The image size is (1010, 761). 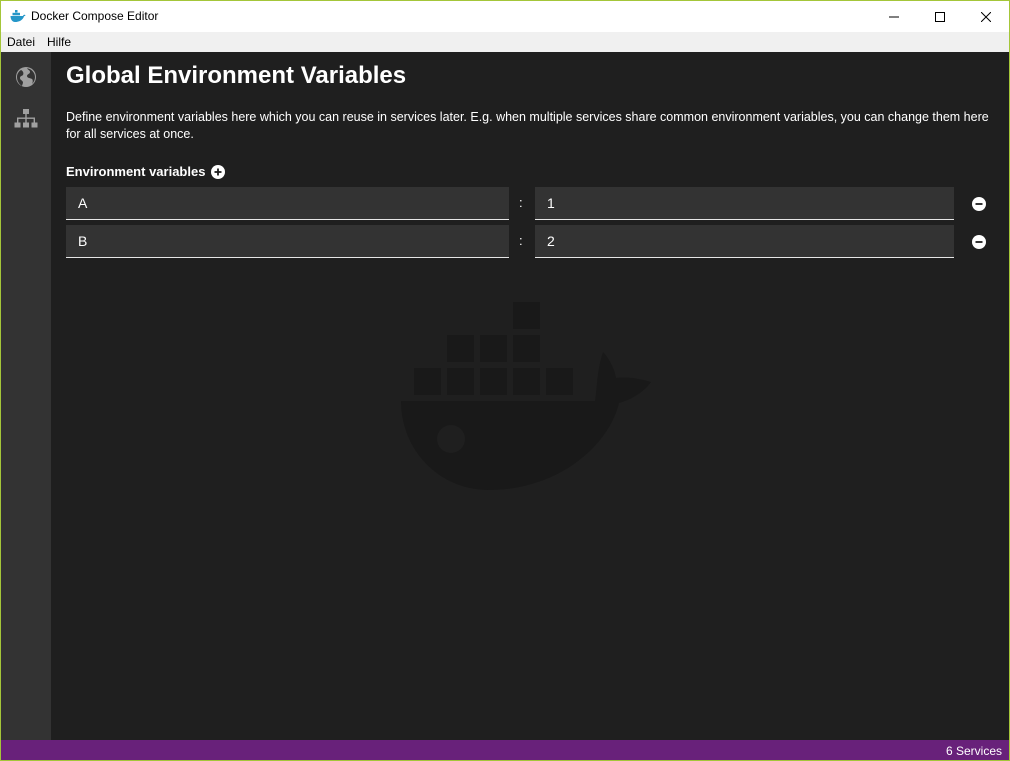 I want to click on maximize-icon, so click(x=940, y=16).